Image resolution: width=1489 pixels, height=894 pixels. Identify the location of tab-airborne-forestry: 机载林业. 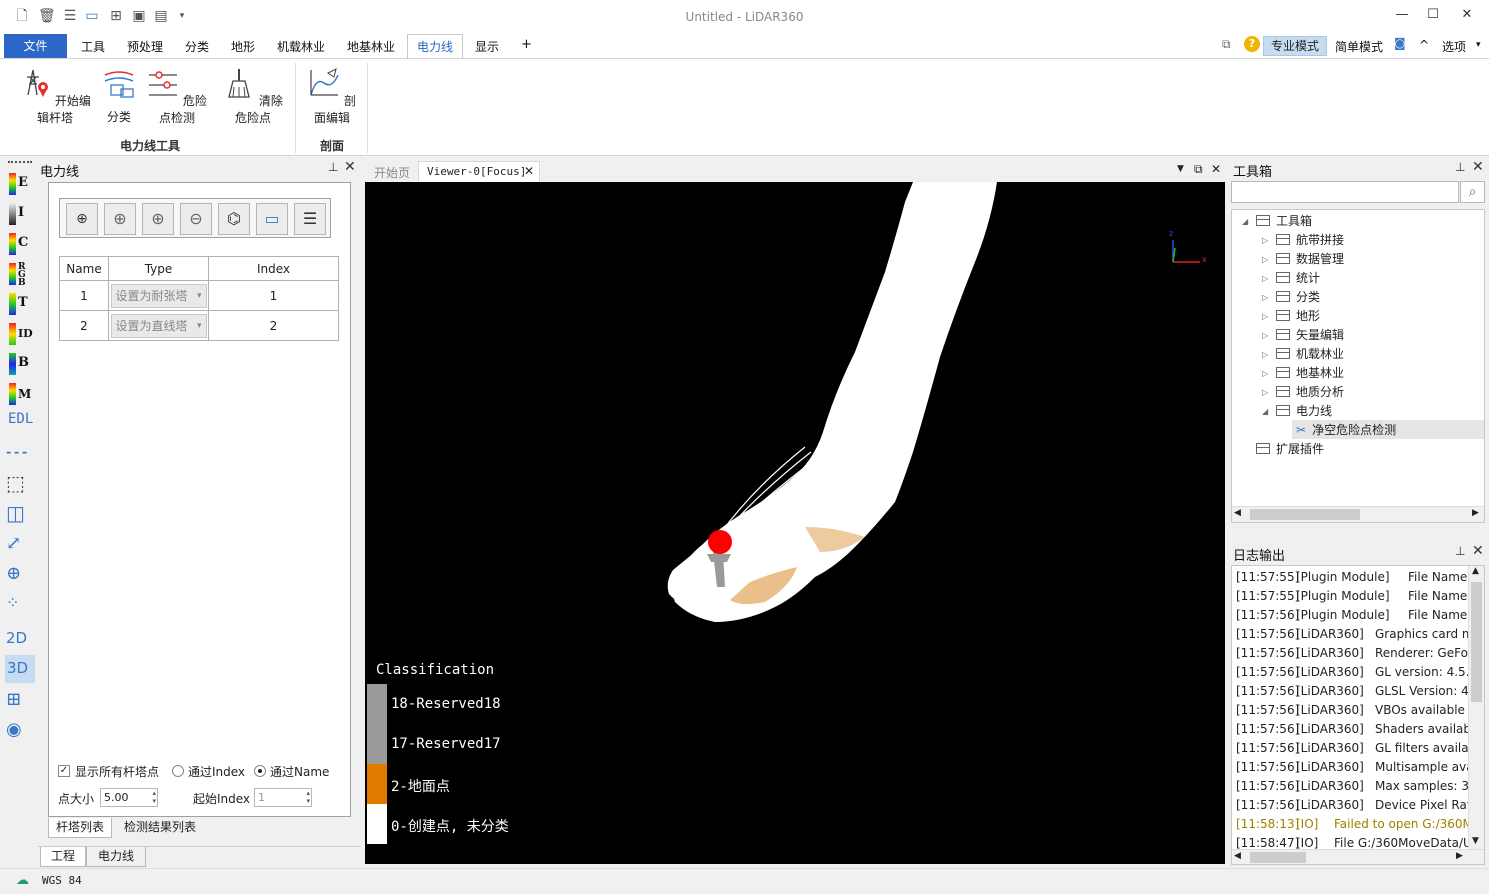
(301, 46).